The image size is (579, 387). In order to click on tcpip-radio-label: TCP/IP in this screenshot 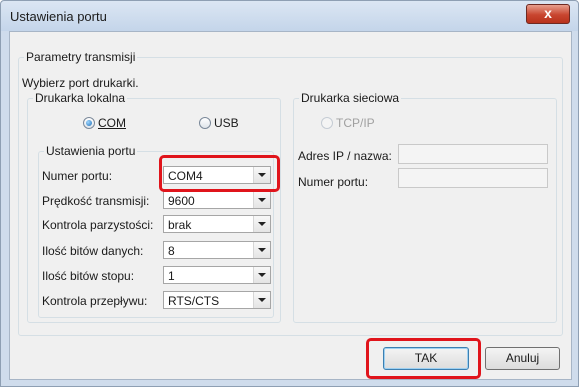, I will do `click(355, 123)`.